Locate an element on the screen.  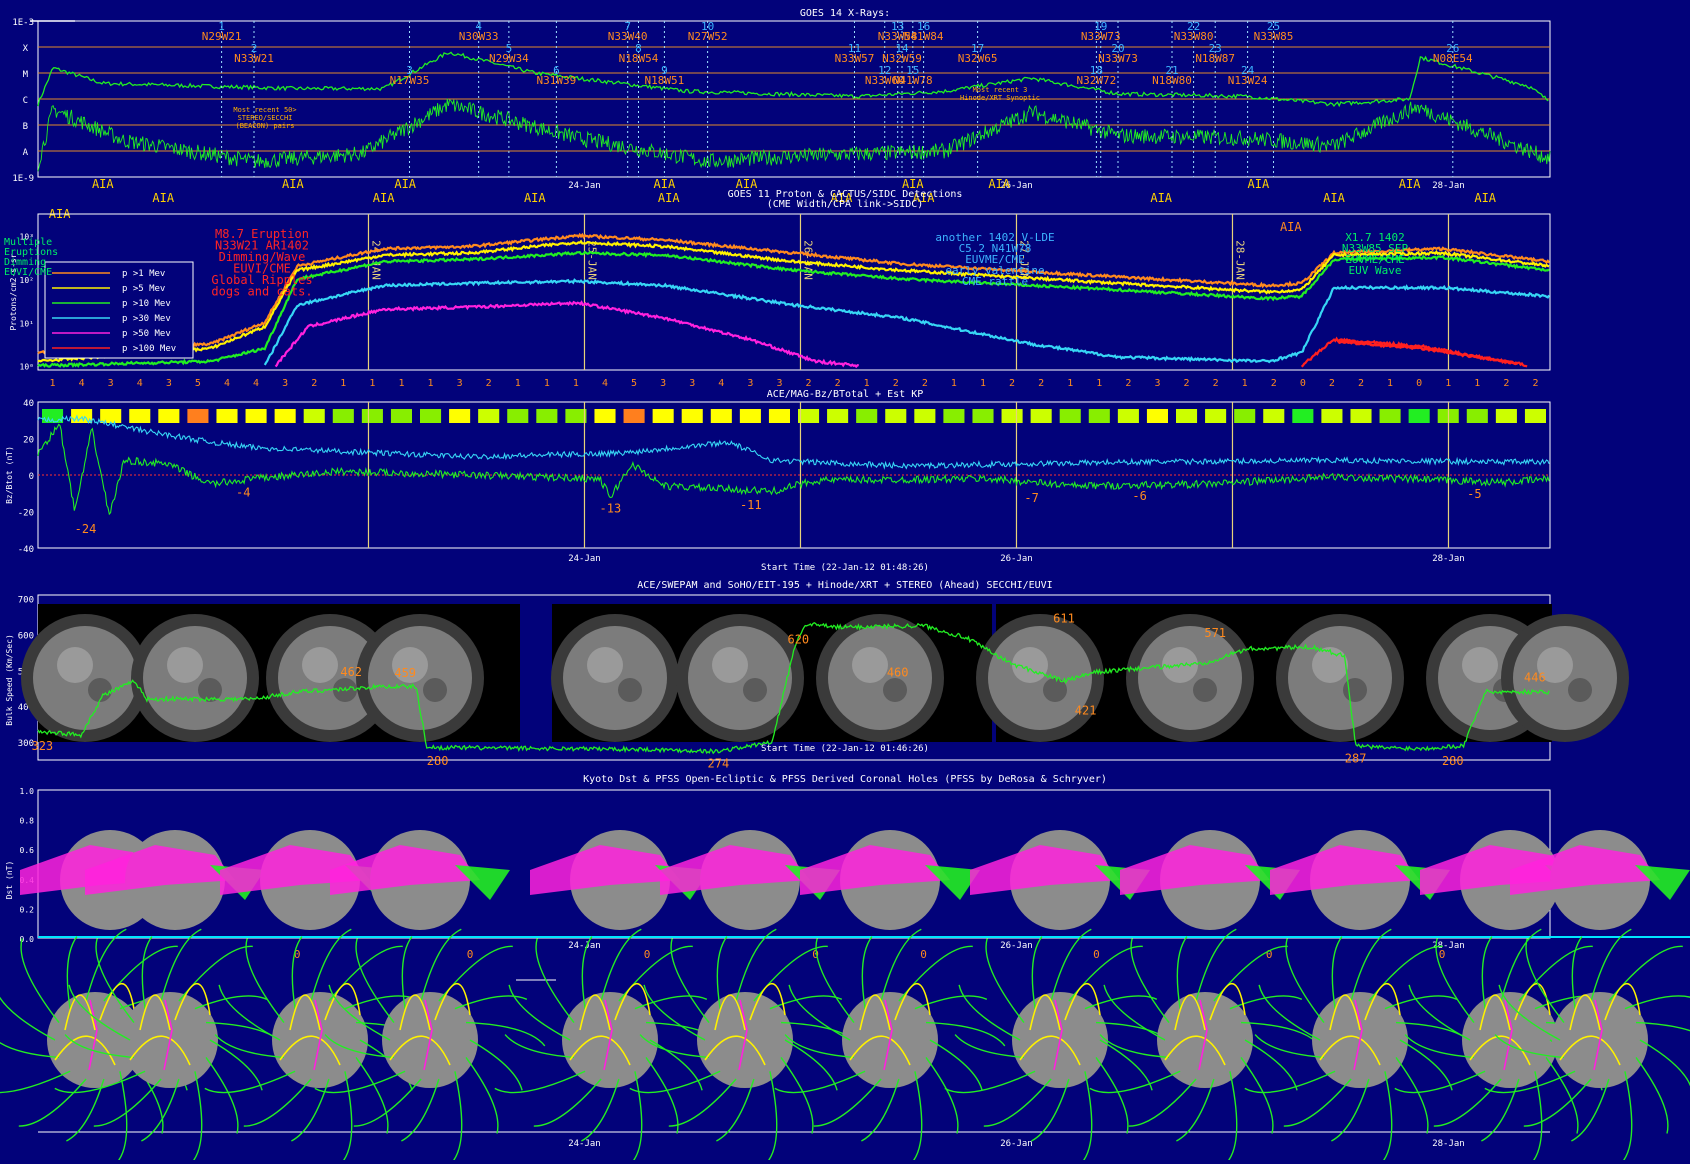
pfss-date-tick: 24-Jan is located at coordinates (584, 1144).